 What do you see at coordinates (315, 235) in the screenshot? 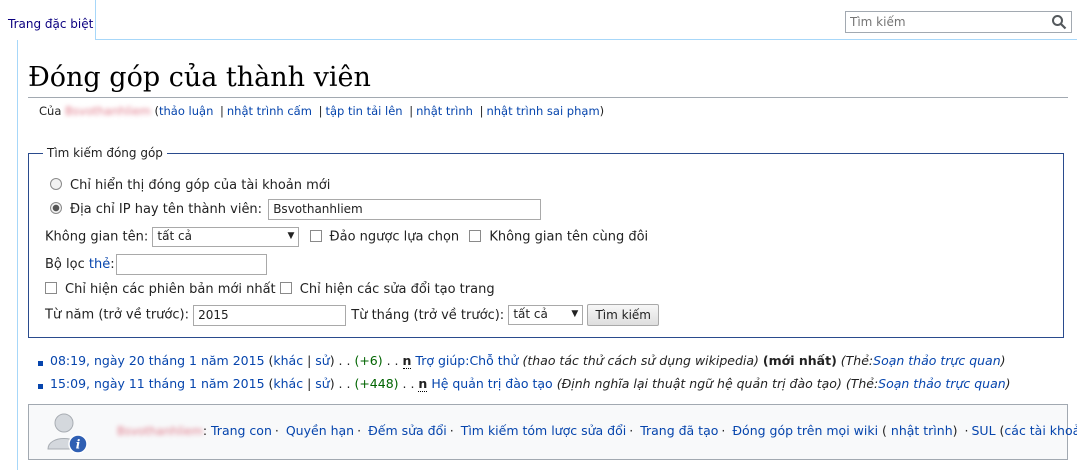
I see `invert-checkbox` at bounding box center [315, 235].